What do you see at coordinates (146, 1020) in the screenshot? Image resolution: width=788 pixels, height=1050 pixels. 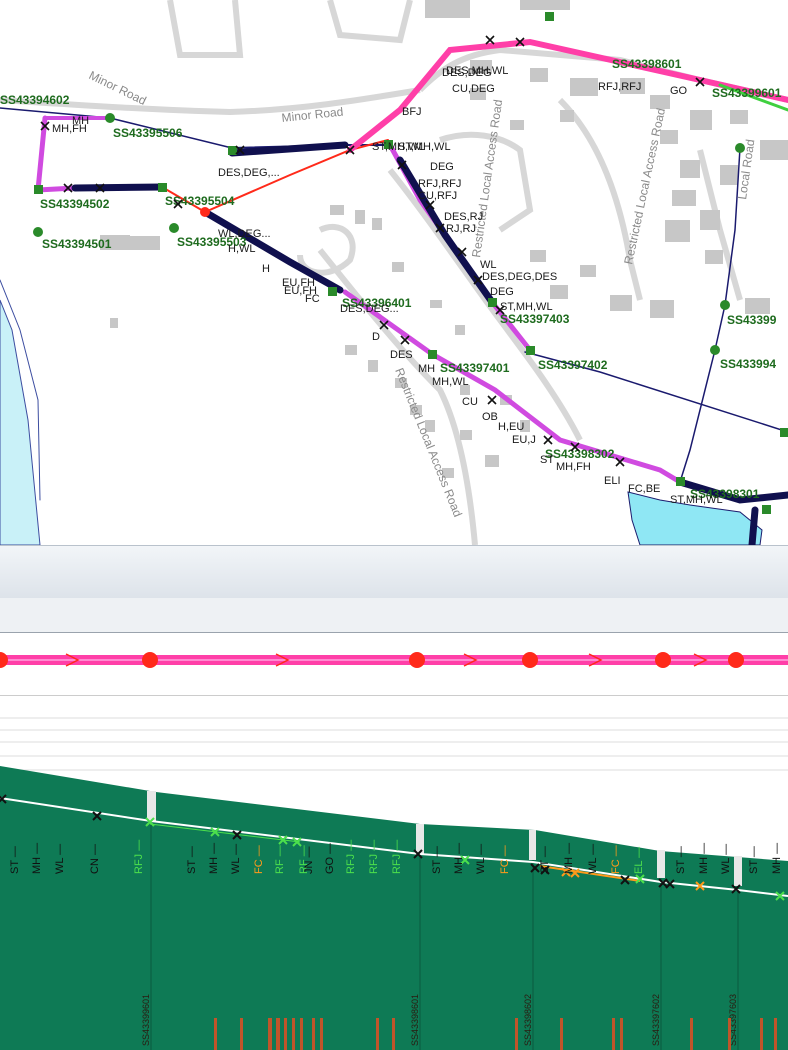 I see `profile-node-label: SS43399601` at bounding box center [146, 1020].